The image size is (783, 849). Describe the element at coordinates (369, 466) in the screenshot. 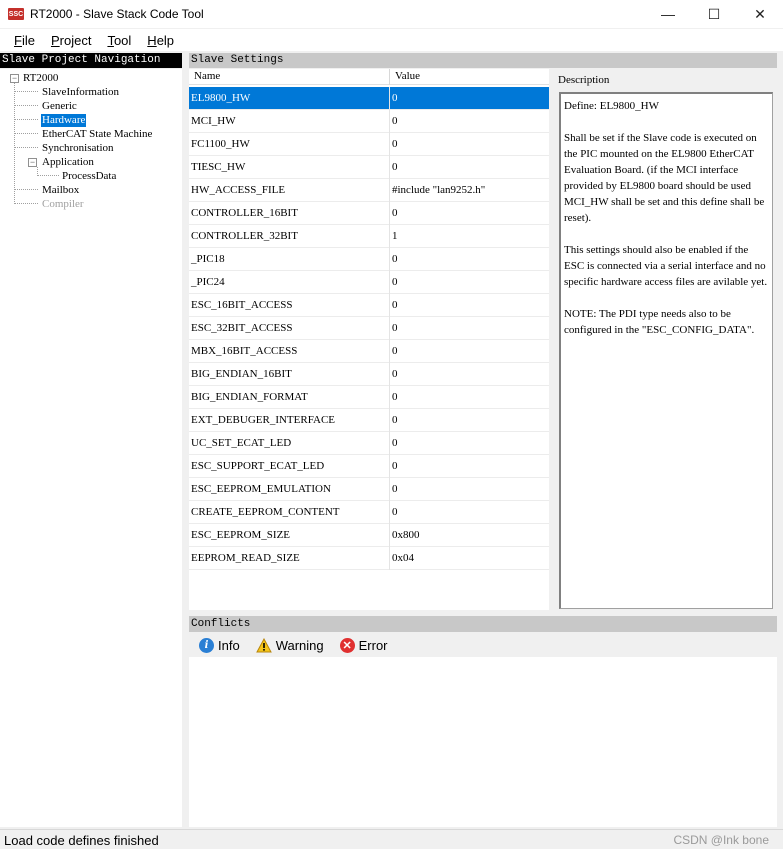

I see `settings-row: ESC_SUPPORT_ECAT_LED 0` at that location.